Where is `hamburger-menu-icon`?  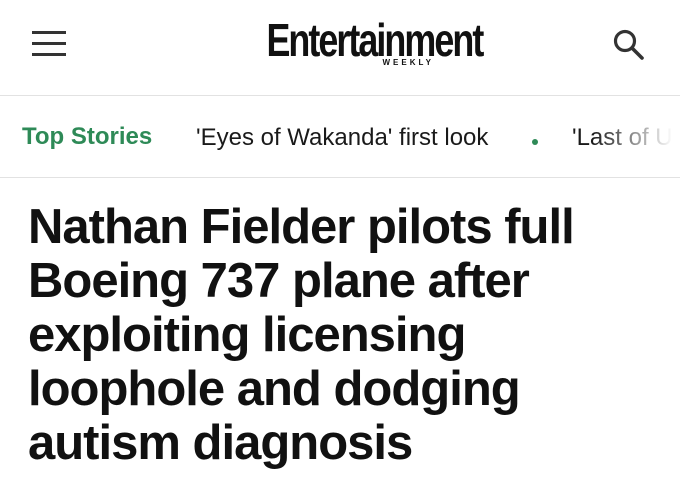 hamburger-menu-icon is located at coordinates (49, 44).